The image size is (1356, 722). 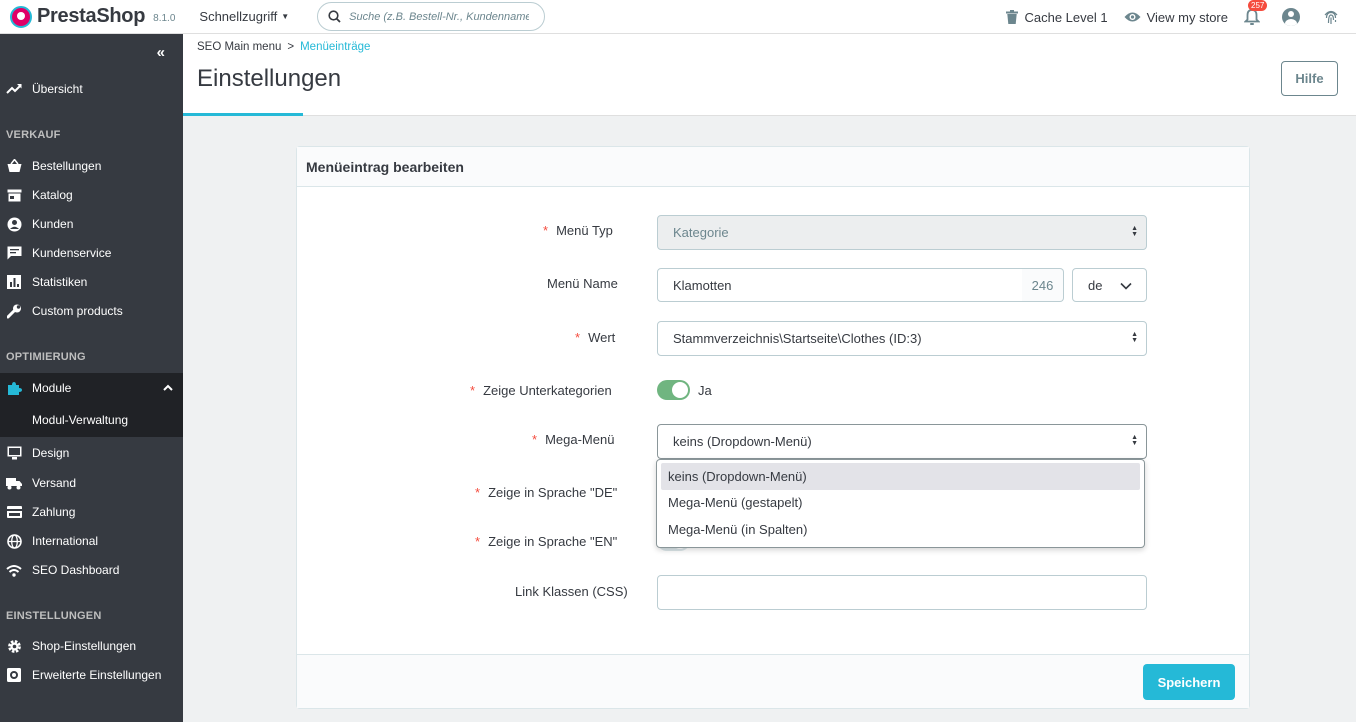 I want to click on sidebar-item-payment: Zahlung, so click(x=91, y=512).